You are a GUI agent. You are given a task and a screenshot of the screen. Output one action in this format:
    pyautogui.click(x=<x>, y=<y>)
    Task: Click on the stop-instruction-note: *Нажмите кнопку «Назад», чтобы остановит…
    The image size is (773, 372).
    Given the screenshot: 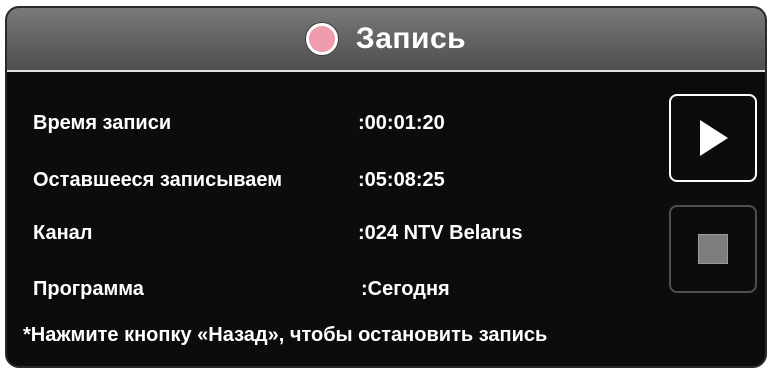 What is the action you would take?
    pyautogui.click(x=285, y=335)
    